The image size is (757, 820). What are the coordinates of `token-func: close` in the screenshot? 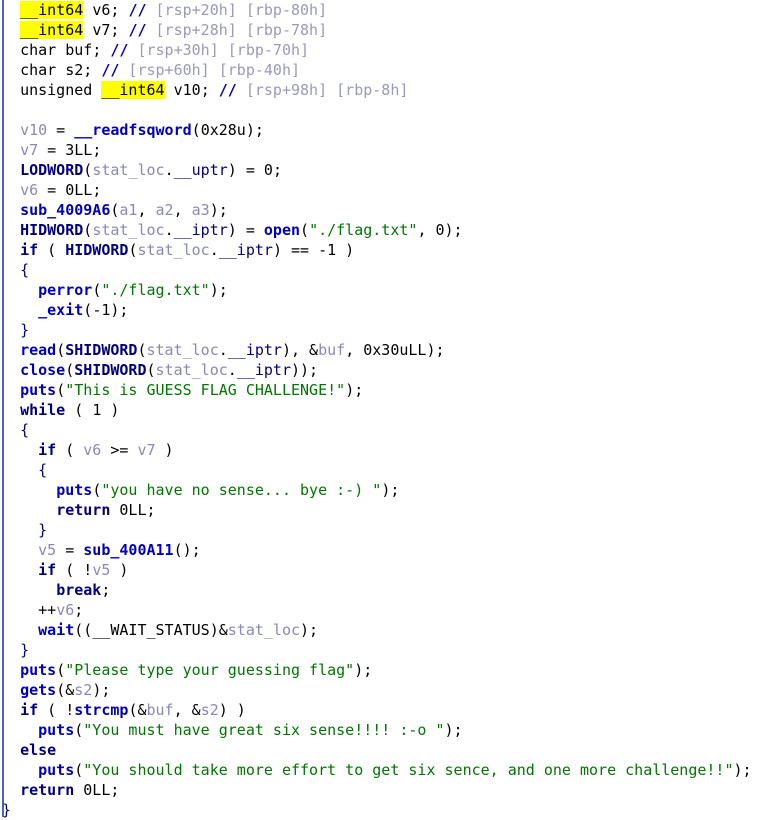 It's located at (42, 370).